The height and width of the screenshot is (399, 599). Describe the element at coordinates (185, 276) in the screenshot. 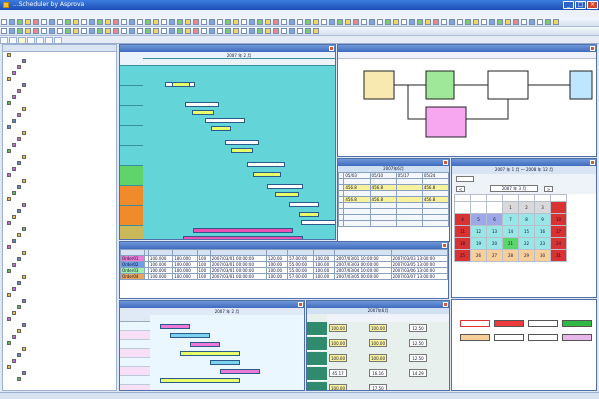

I see `orders-cell: 100.000` at that location.